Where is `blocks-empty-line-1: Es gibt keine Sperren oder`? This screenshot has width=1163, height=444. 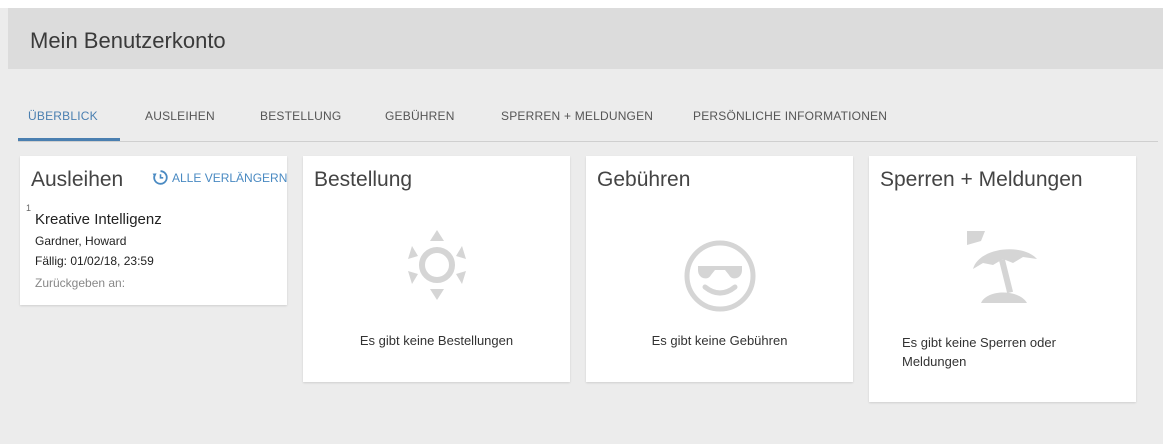 blocks-empty-line-1: Es gibt keine Sperren oder is located at coordinates (979, 342).